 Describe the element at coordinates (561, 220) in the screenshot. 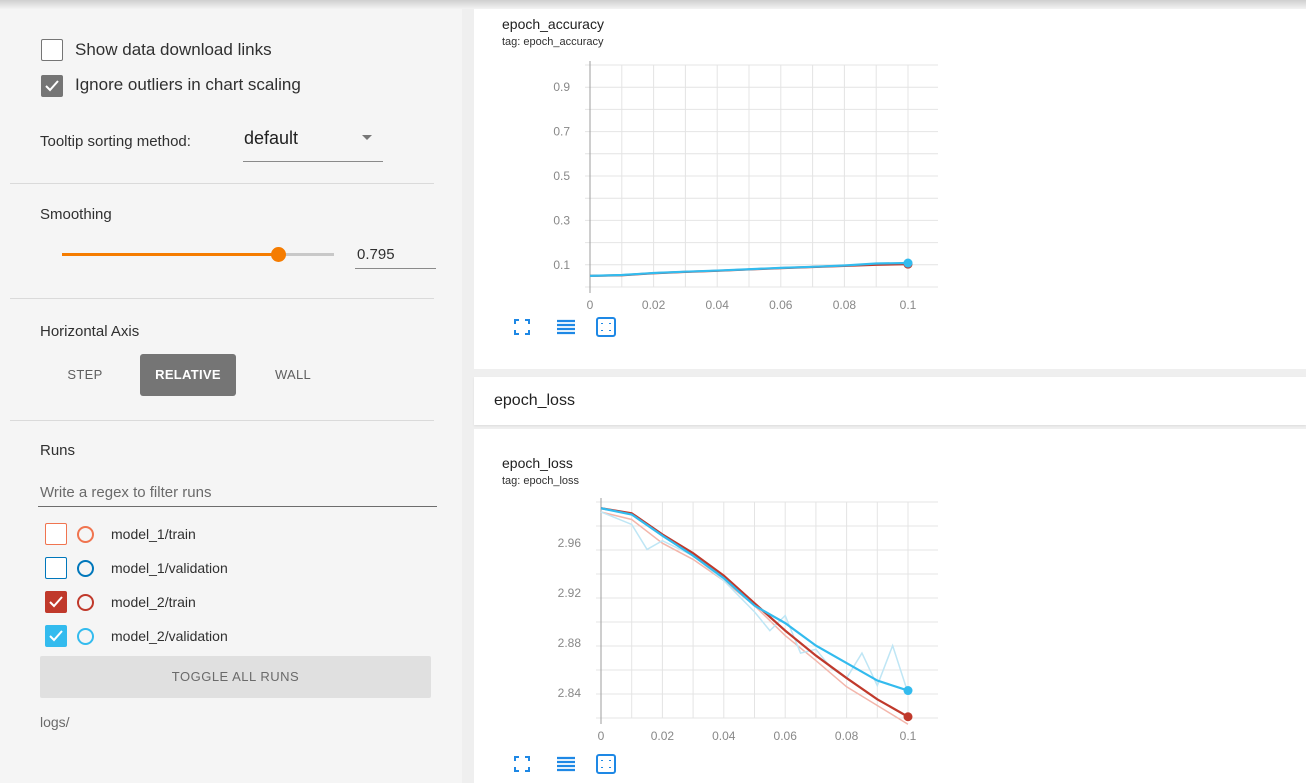

I see `y-tick-label: 0.3` at that location.